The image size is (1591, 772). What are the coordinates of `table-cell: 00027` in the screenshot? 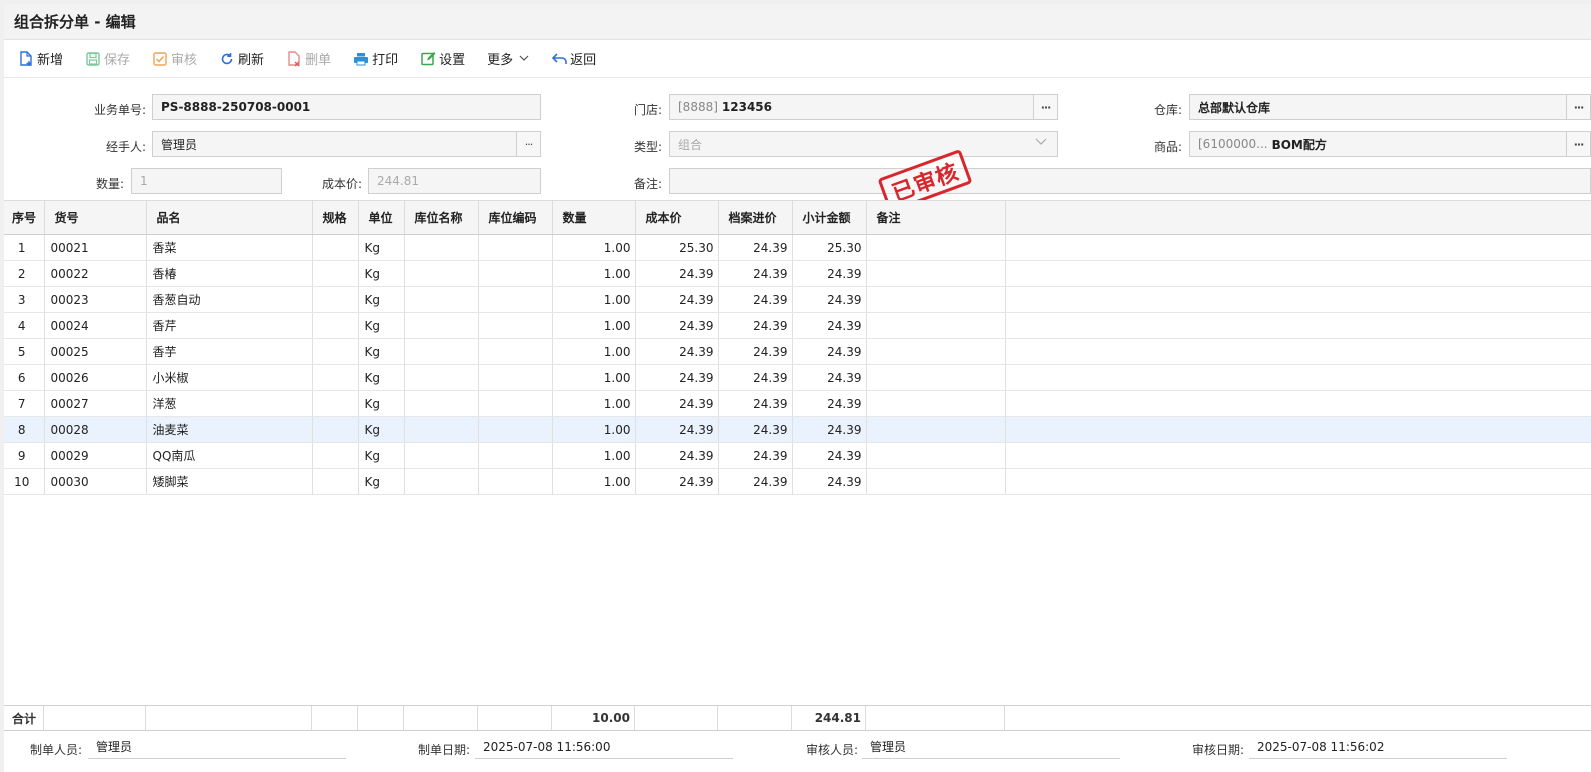 It's located at (95, 403).